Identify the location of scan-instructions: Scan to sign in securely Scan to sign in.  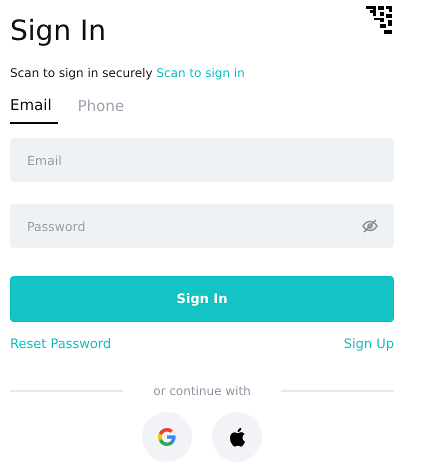
(128, 73).